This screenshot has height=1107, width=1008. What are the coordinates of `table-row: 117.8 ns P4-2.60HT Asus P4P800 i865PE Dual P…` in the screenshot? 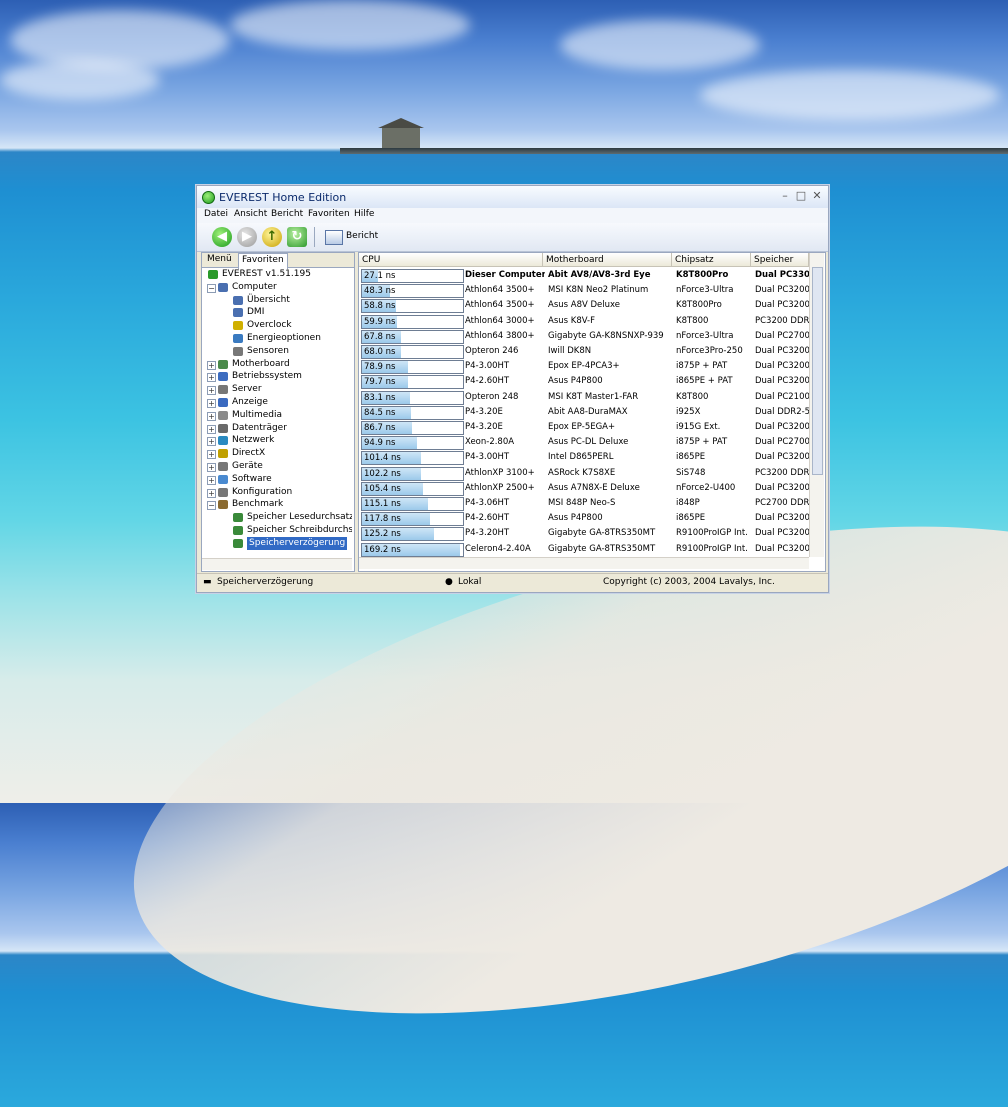 It's located at (584, 519).